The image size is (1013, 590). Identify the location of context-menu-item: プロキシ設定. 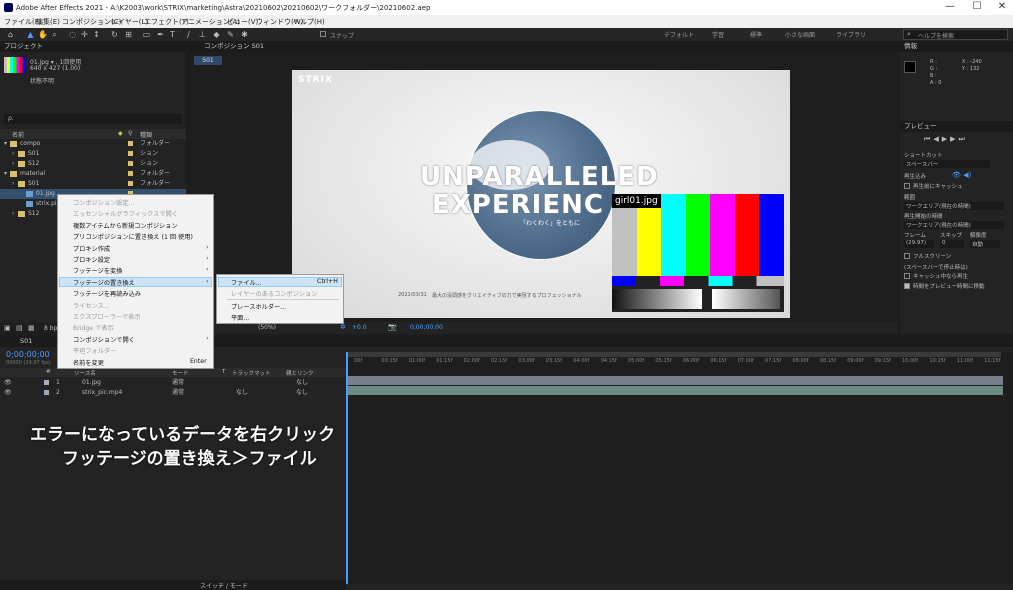
(91, 259).